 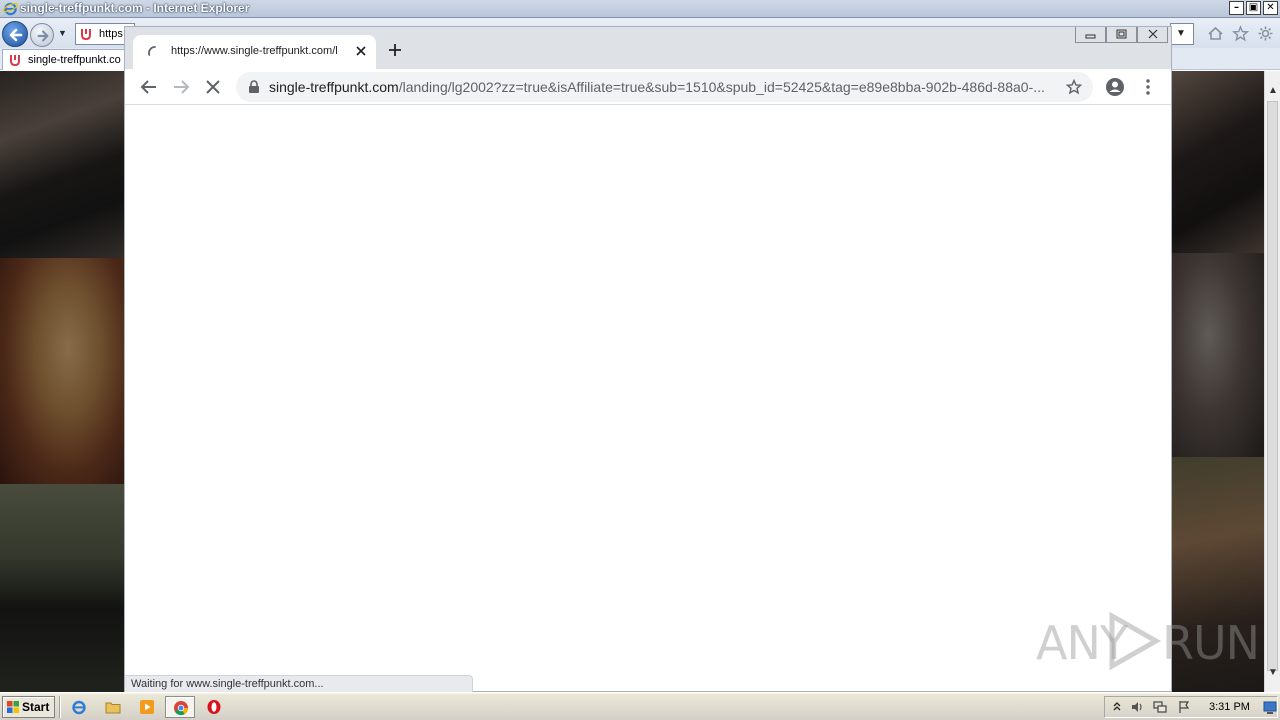 What do you see at coordinates (640, 706) in the screenshot?
I see `taskbar: Start 3:31 PM` at bounding box center [640, 706].